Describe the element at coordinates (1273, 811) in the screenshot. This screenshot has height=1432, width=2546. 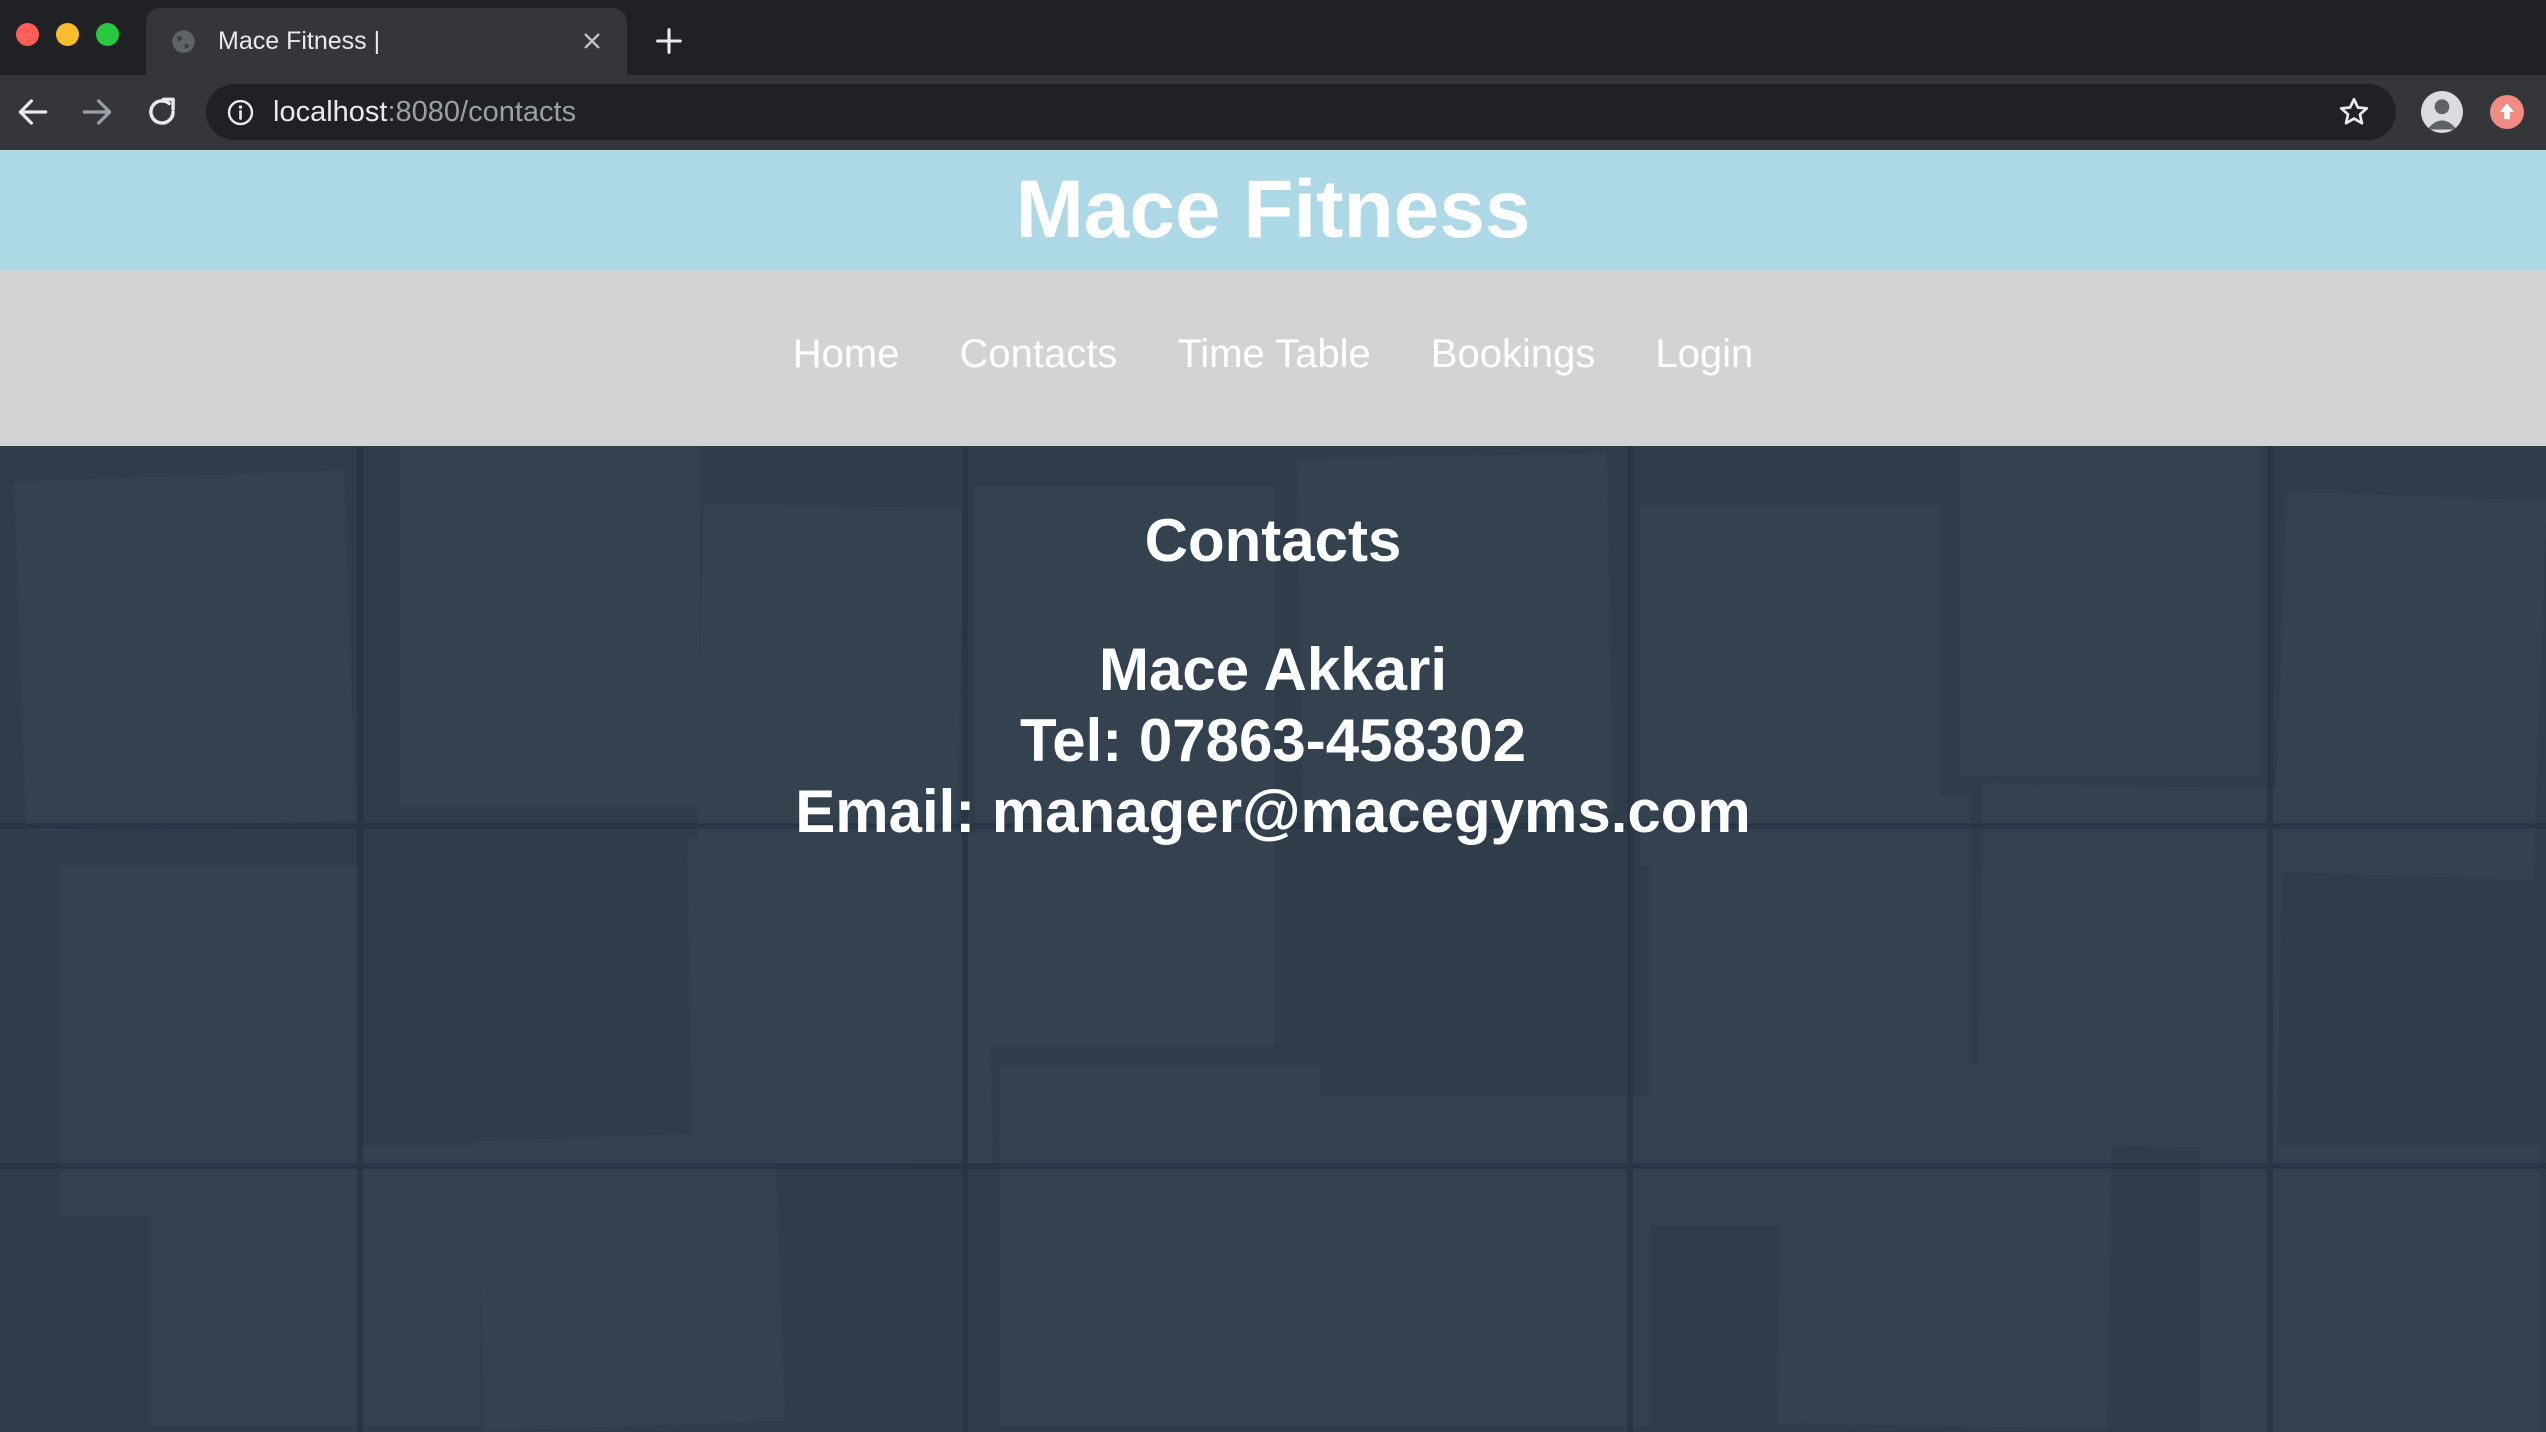
I see `contact-email: Email: manager@macegyms.com` at that location.